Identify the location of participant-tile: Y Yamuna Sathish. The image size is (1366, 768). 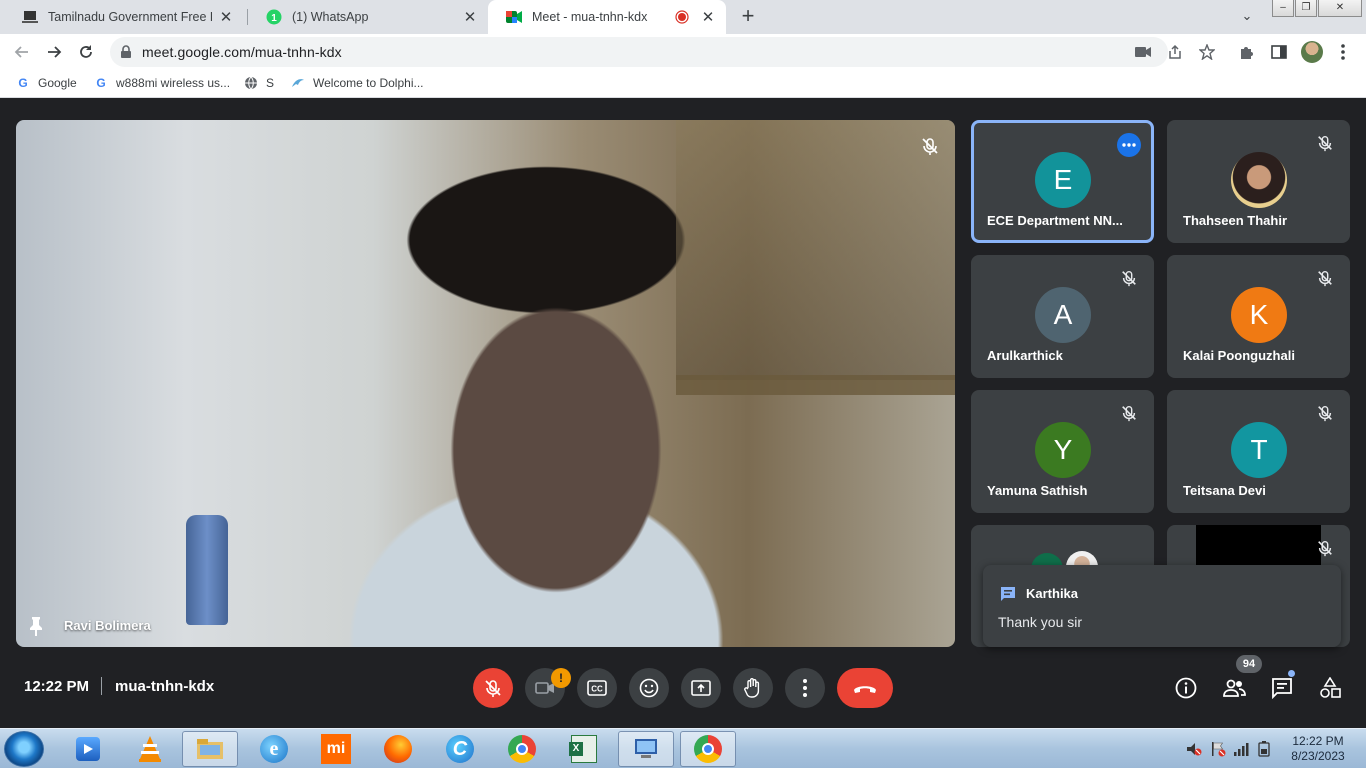
(1062, 451).